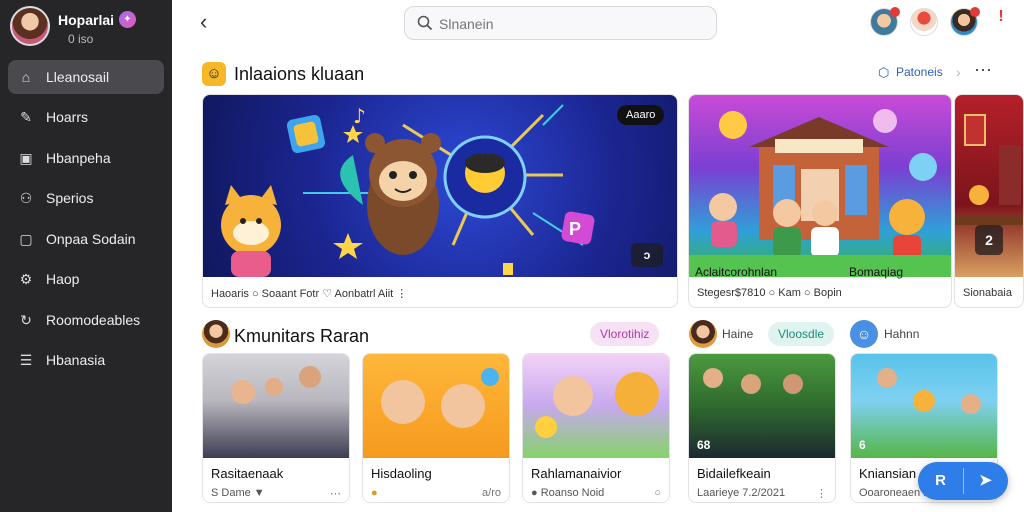  What do you see at coordinates (985, 481) in the screenshot?
I see `send-icon: ➤` at bounding box center [985, 481].